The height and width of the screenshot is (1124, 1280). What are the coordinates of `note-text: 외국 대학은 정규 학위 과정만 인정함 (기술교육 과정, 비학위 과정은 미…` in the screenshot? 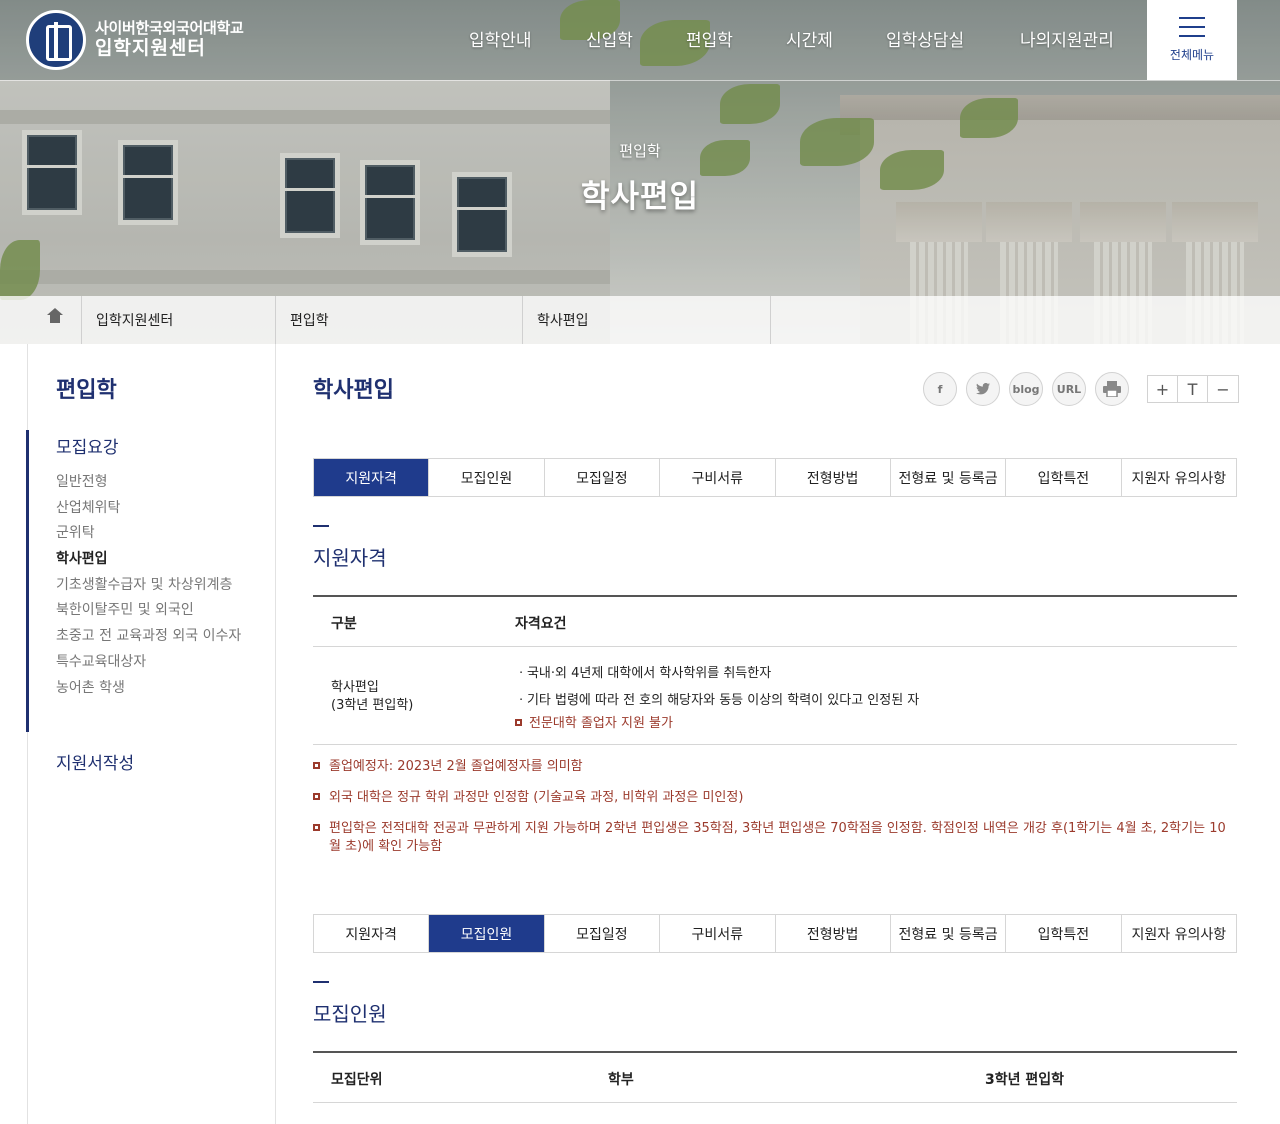 It's located at (536, 797).